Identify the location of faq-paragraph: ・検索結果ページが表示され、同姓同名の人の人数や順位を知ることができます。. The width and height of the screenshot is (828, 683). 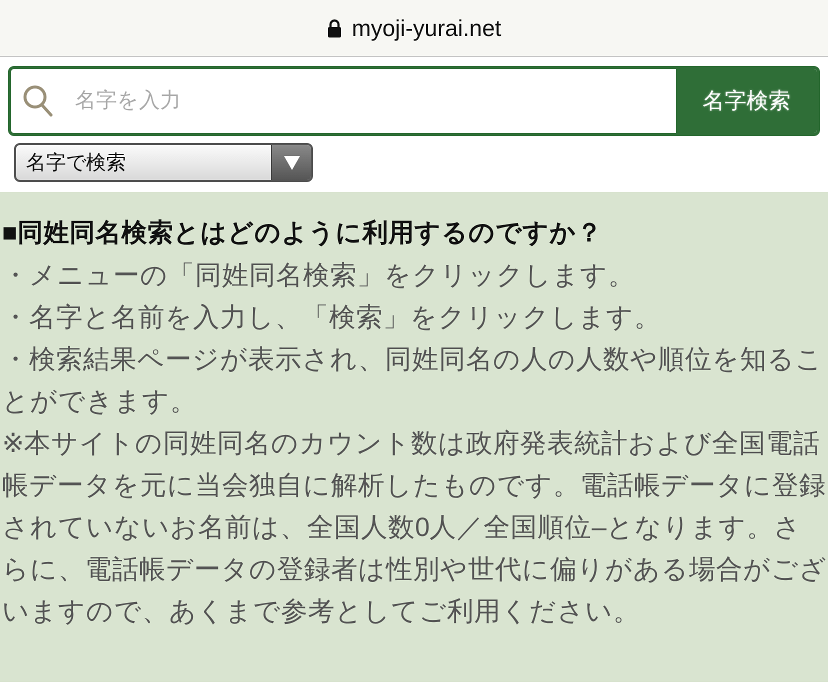
(413, 380).